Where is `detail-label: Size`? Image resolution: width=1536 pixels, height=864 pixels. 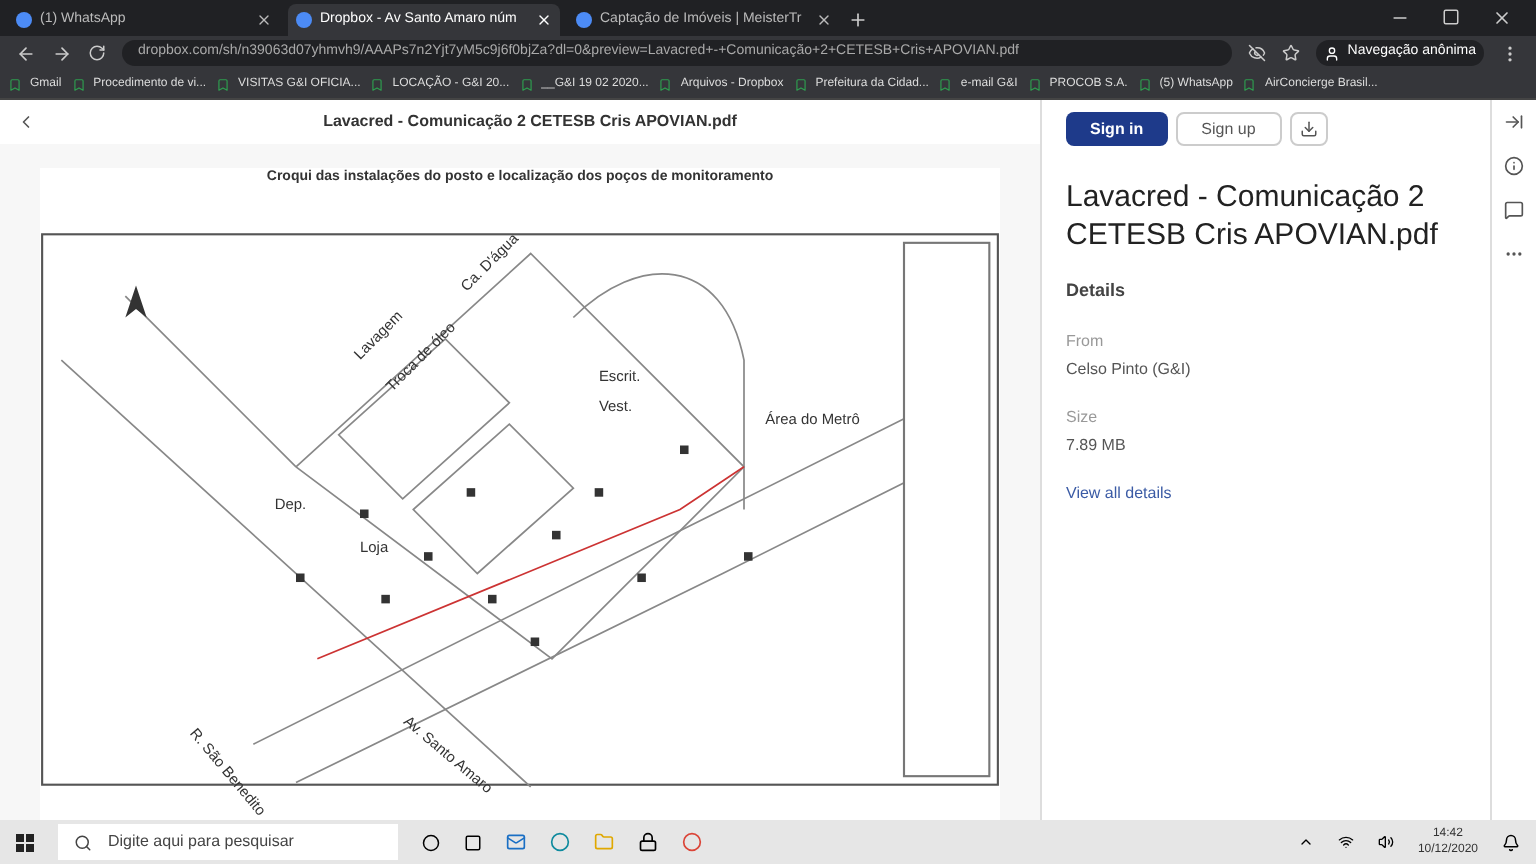
detail-label: Size is located at coordinates (1083, 417).